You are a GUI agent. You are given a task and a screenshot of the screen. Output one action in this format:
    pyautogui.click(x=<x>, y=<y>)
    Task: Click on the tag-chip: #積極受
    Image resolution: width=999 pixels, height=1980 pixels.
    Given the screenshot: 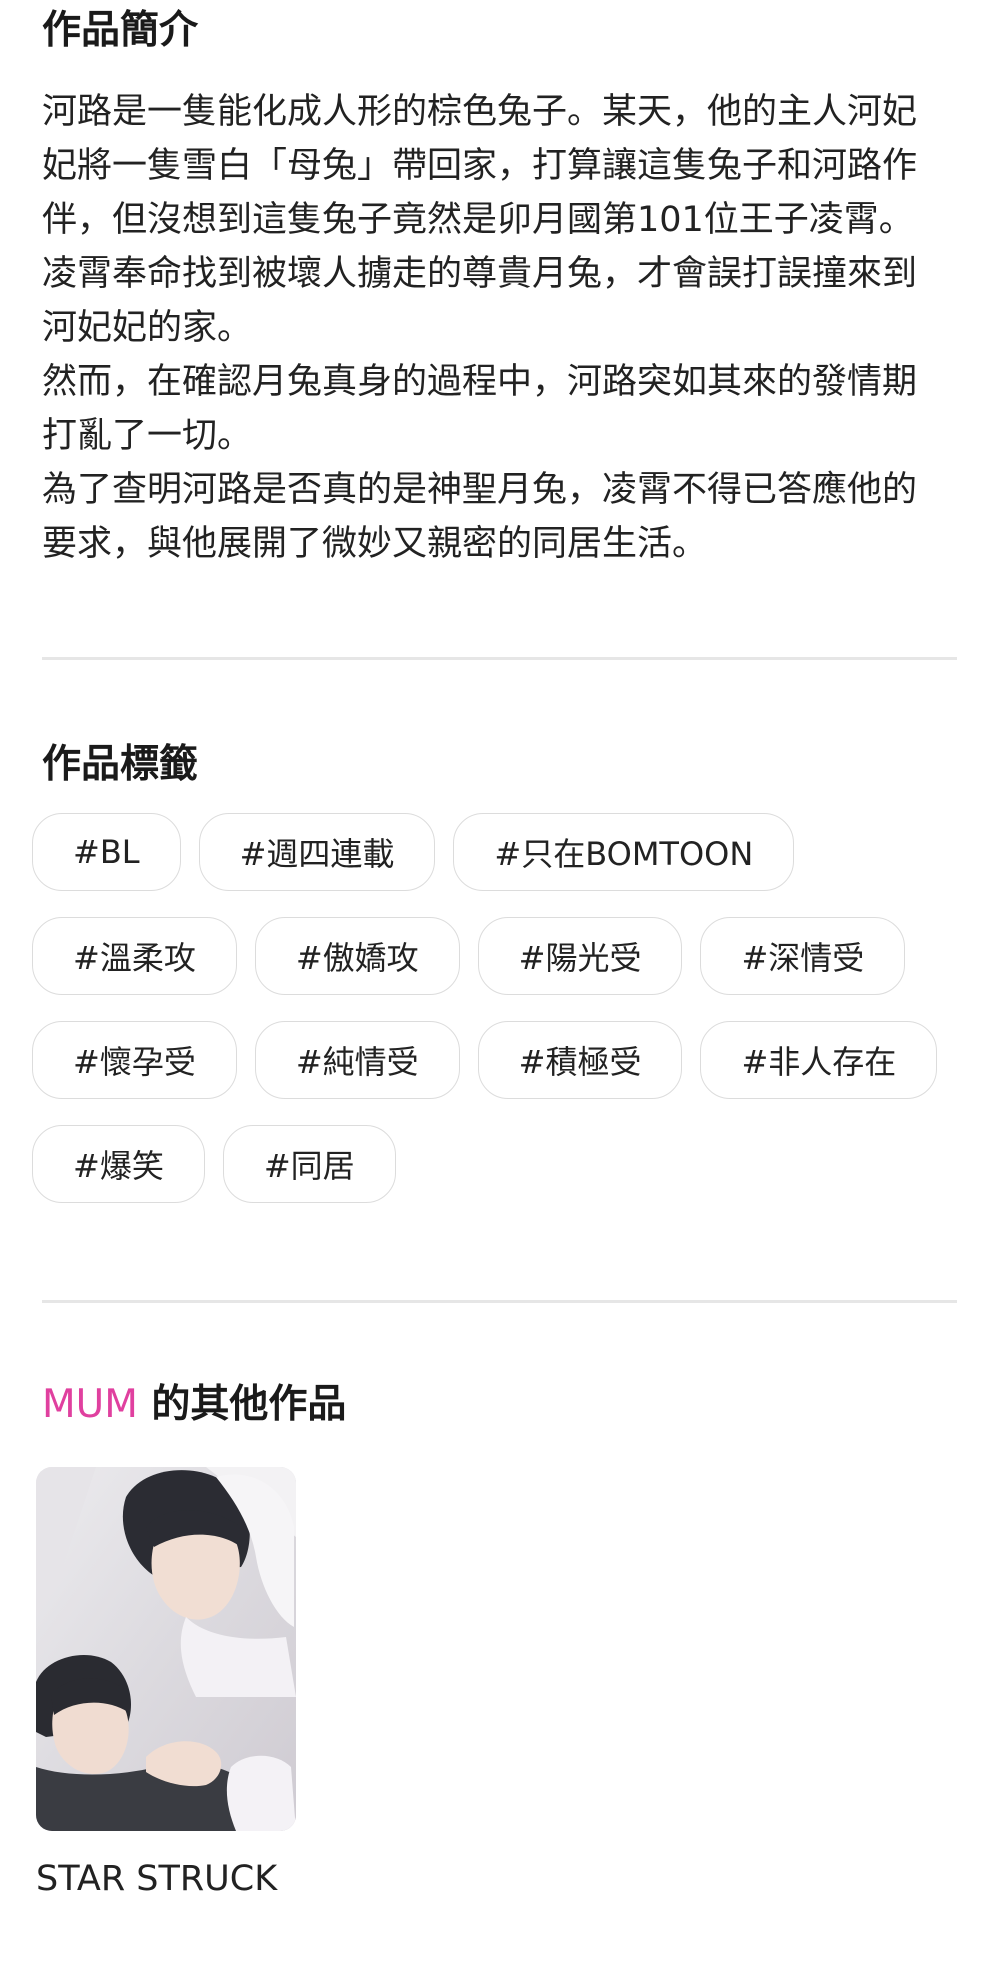 What is the action you would take?
    pyautogui.click(x=580, y=1059)
    